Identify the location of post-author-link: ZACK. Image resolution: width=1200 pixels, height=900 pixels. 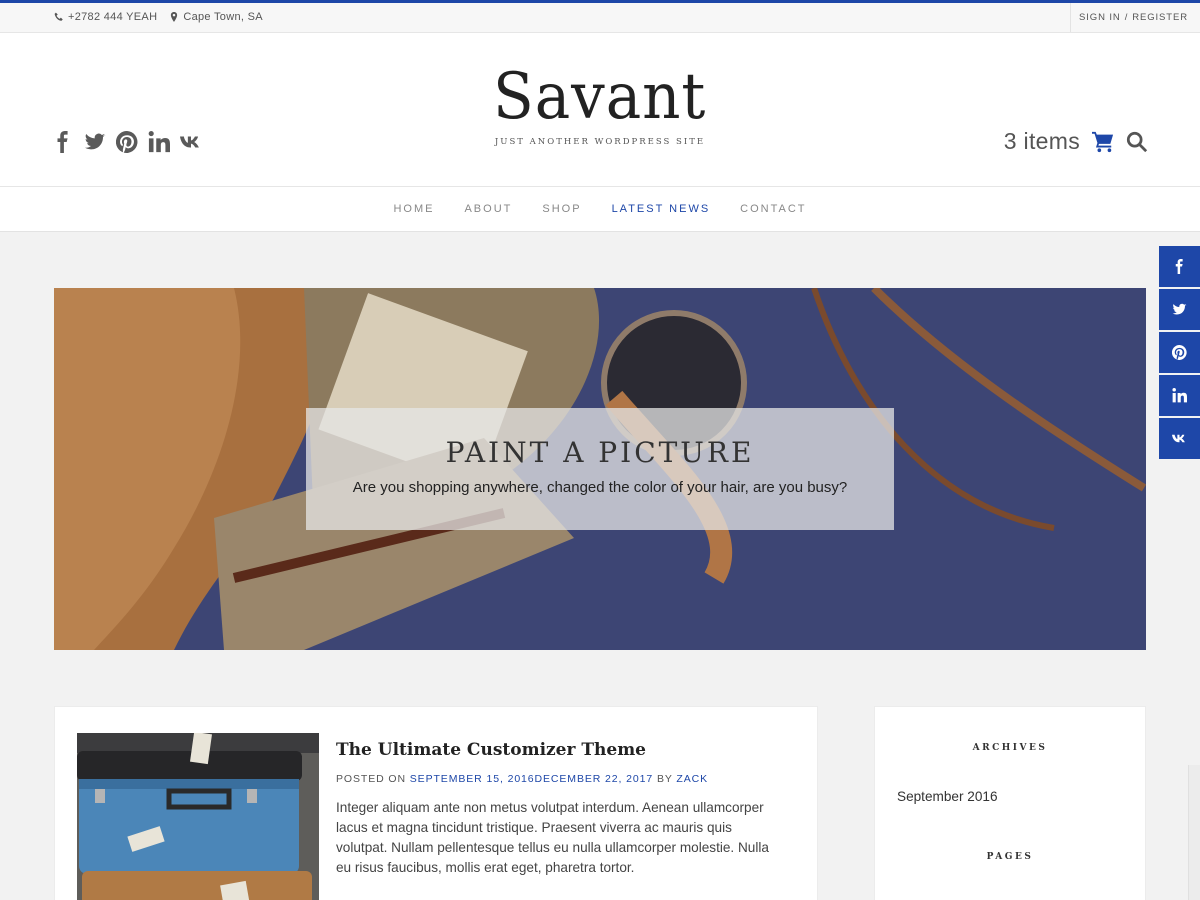
(692, 779).